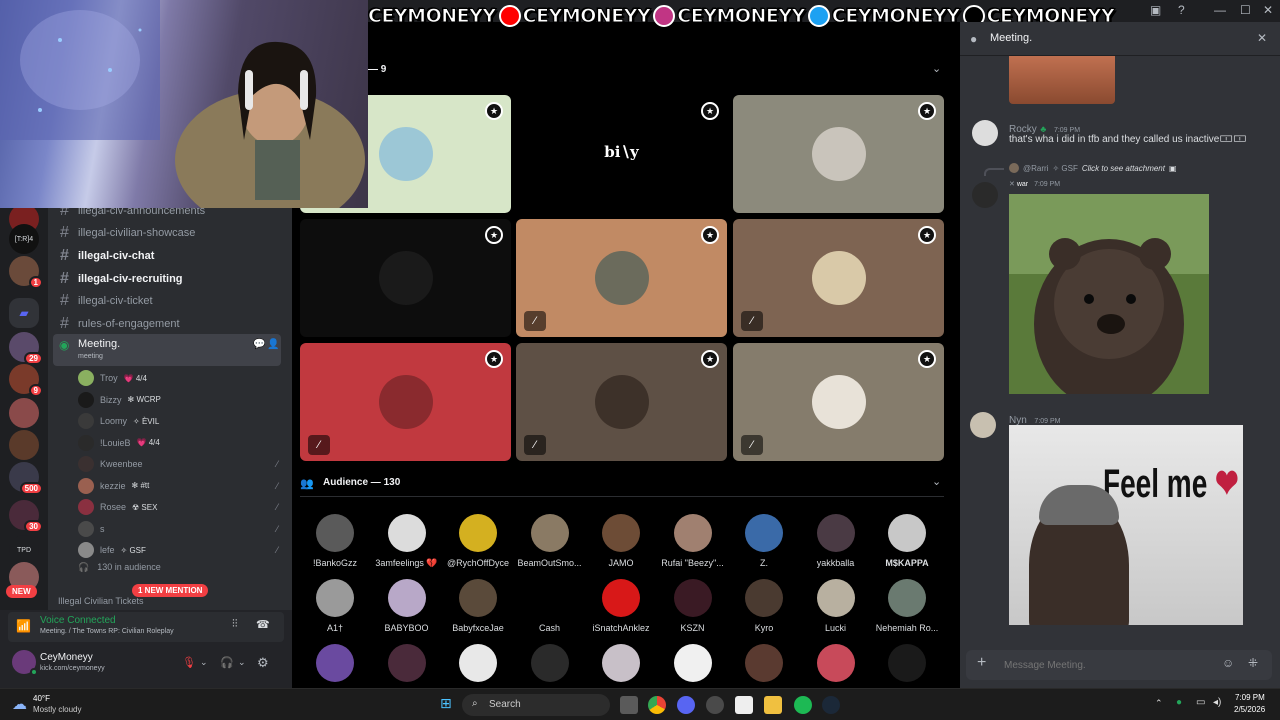 This screenshot has height=720, width=1280. Describe the element at coordinates (178, 550) in the screenshot. I see `voice-user: lefe ✧ GSF ⁄` at that location.